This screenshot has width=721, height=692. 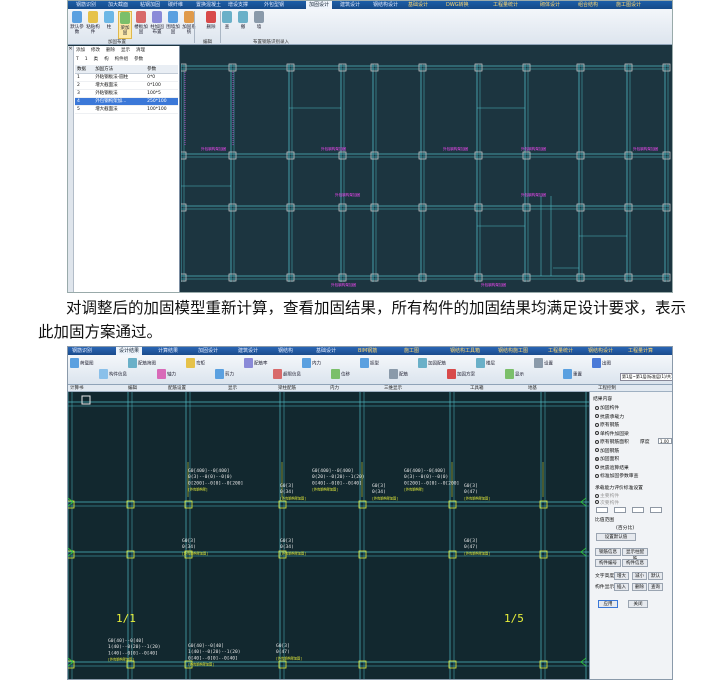 I want to click on result-option: 抗震验算结果, so click(x=612, y=467).